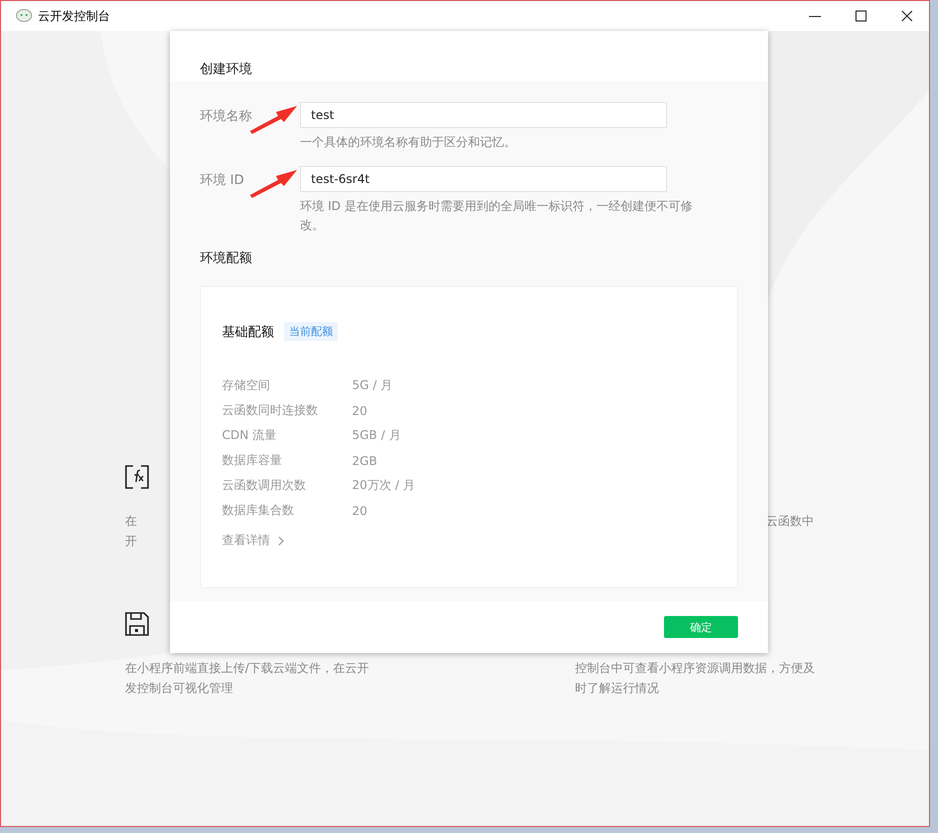 Image resolution: width=938 pixels, height=833 pixels. What do you see at coordinates (246, 385) in the screenshot?
I see `quota-name: 存储空间` at bounding box center [246, 385].